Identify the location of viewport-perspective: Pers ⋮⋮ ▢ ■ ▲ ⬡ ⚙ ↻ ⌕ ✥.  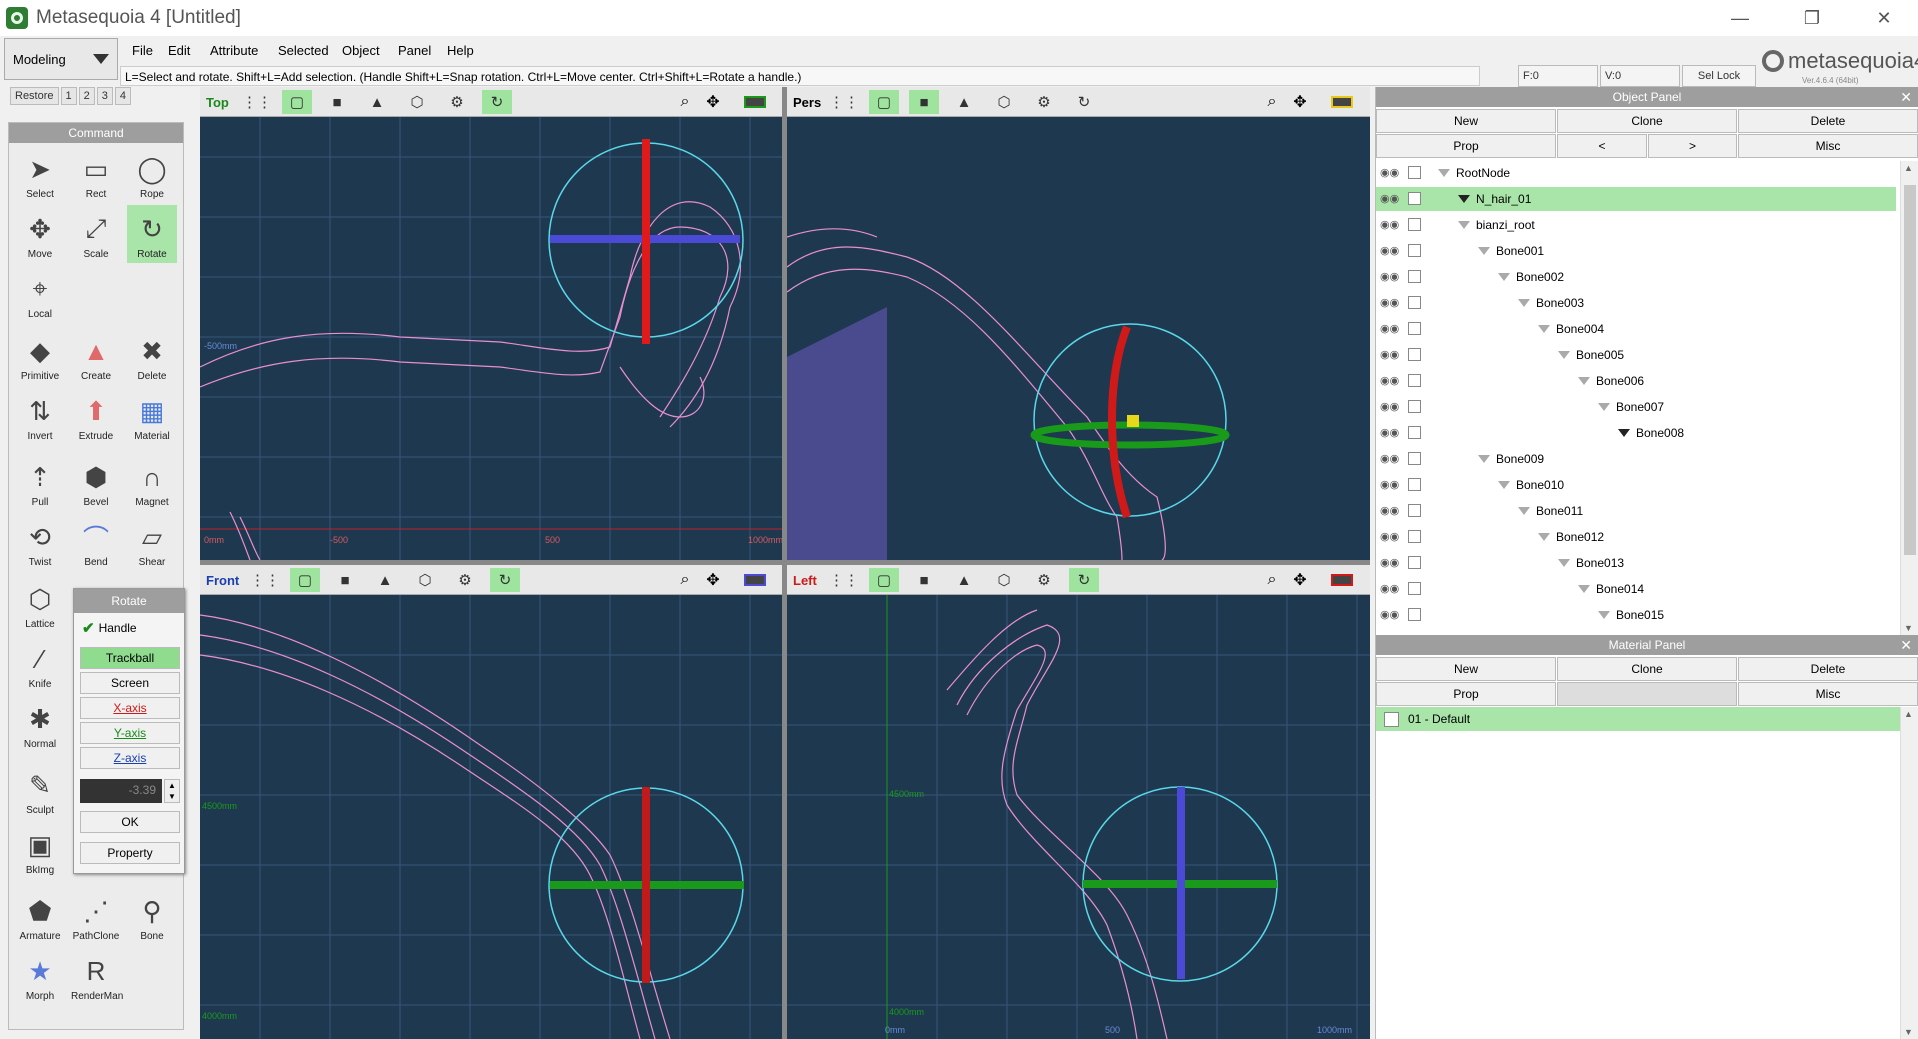
(1078, 323).